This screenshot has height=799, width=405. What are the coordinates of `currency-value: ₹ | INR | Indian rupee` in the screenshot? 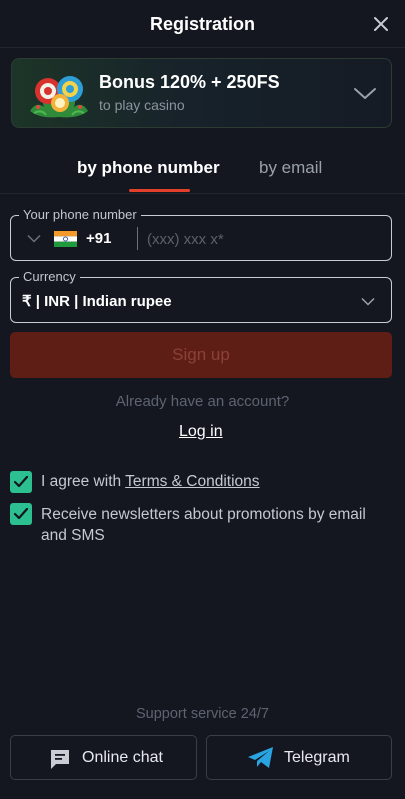 It's located at (97, 301).